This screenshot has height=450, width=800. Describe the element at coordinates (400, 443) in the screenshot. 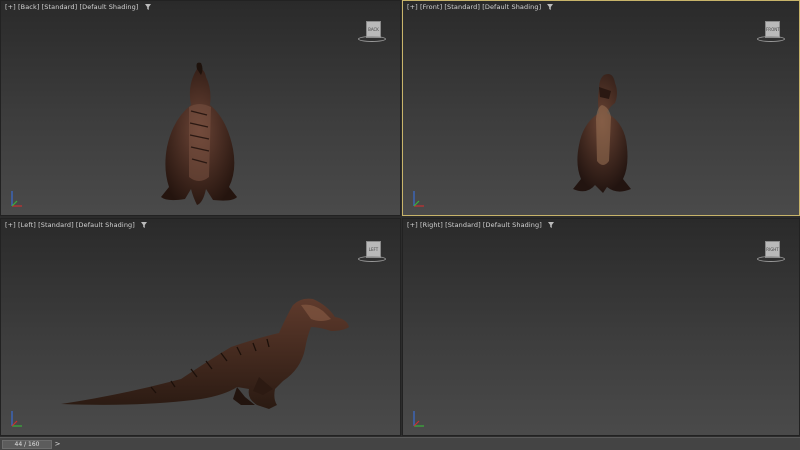

I see `time-slider-bar: 44 / 160 >` at that location.